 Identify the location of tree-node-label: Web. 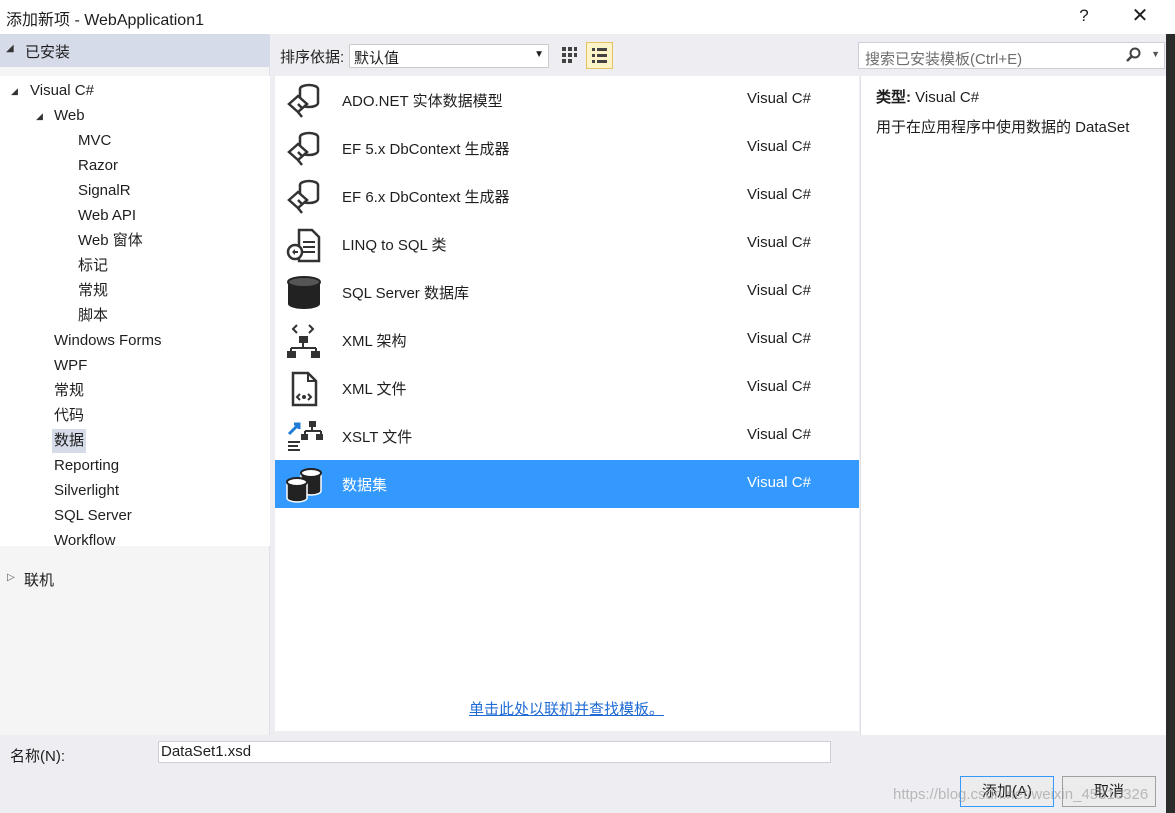
(69, 115).